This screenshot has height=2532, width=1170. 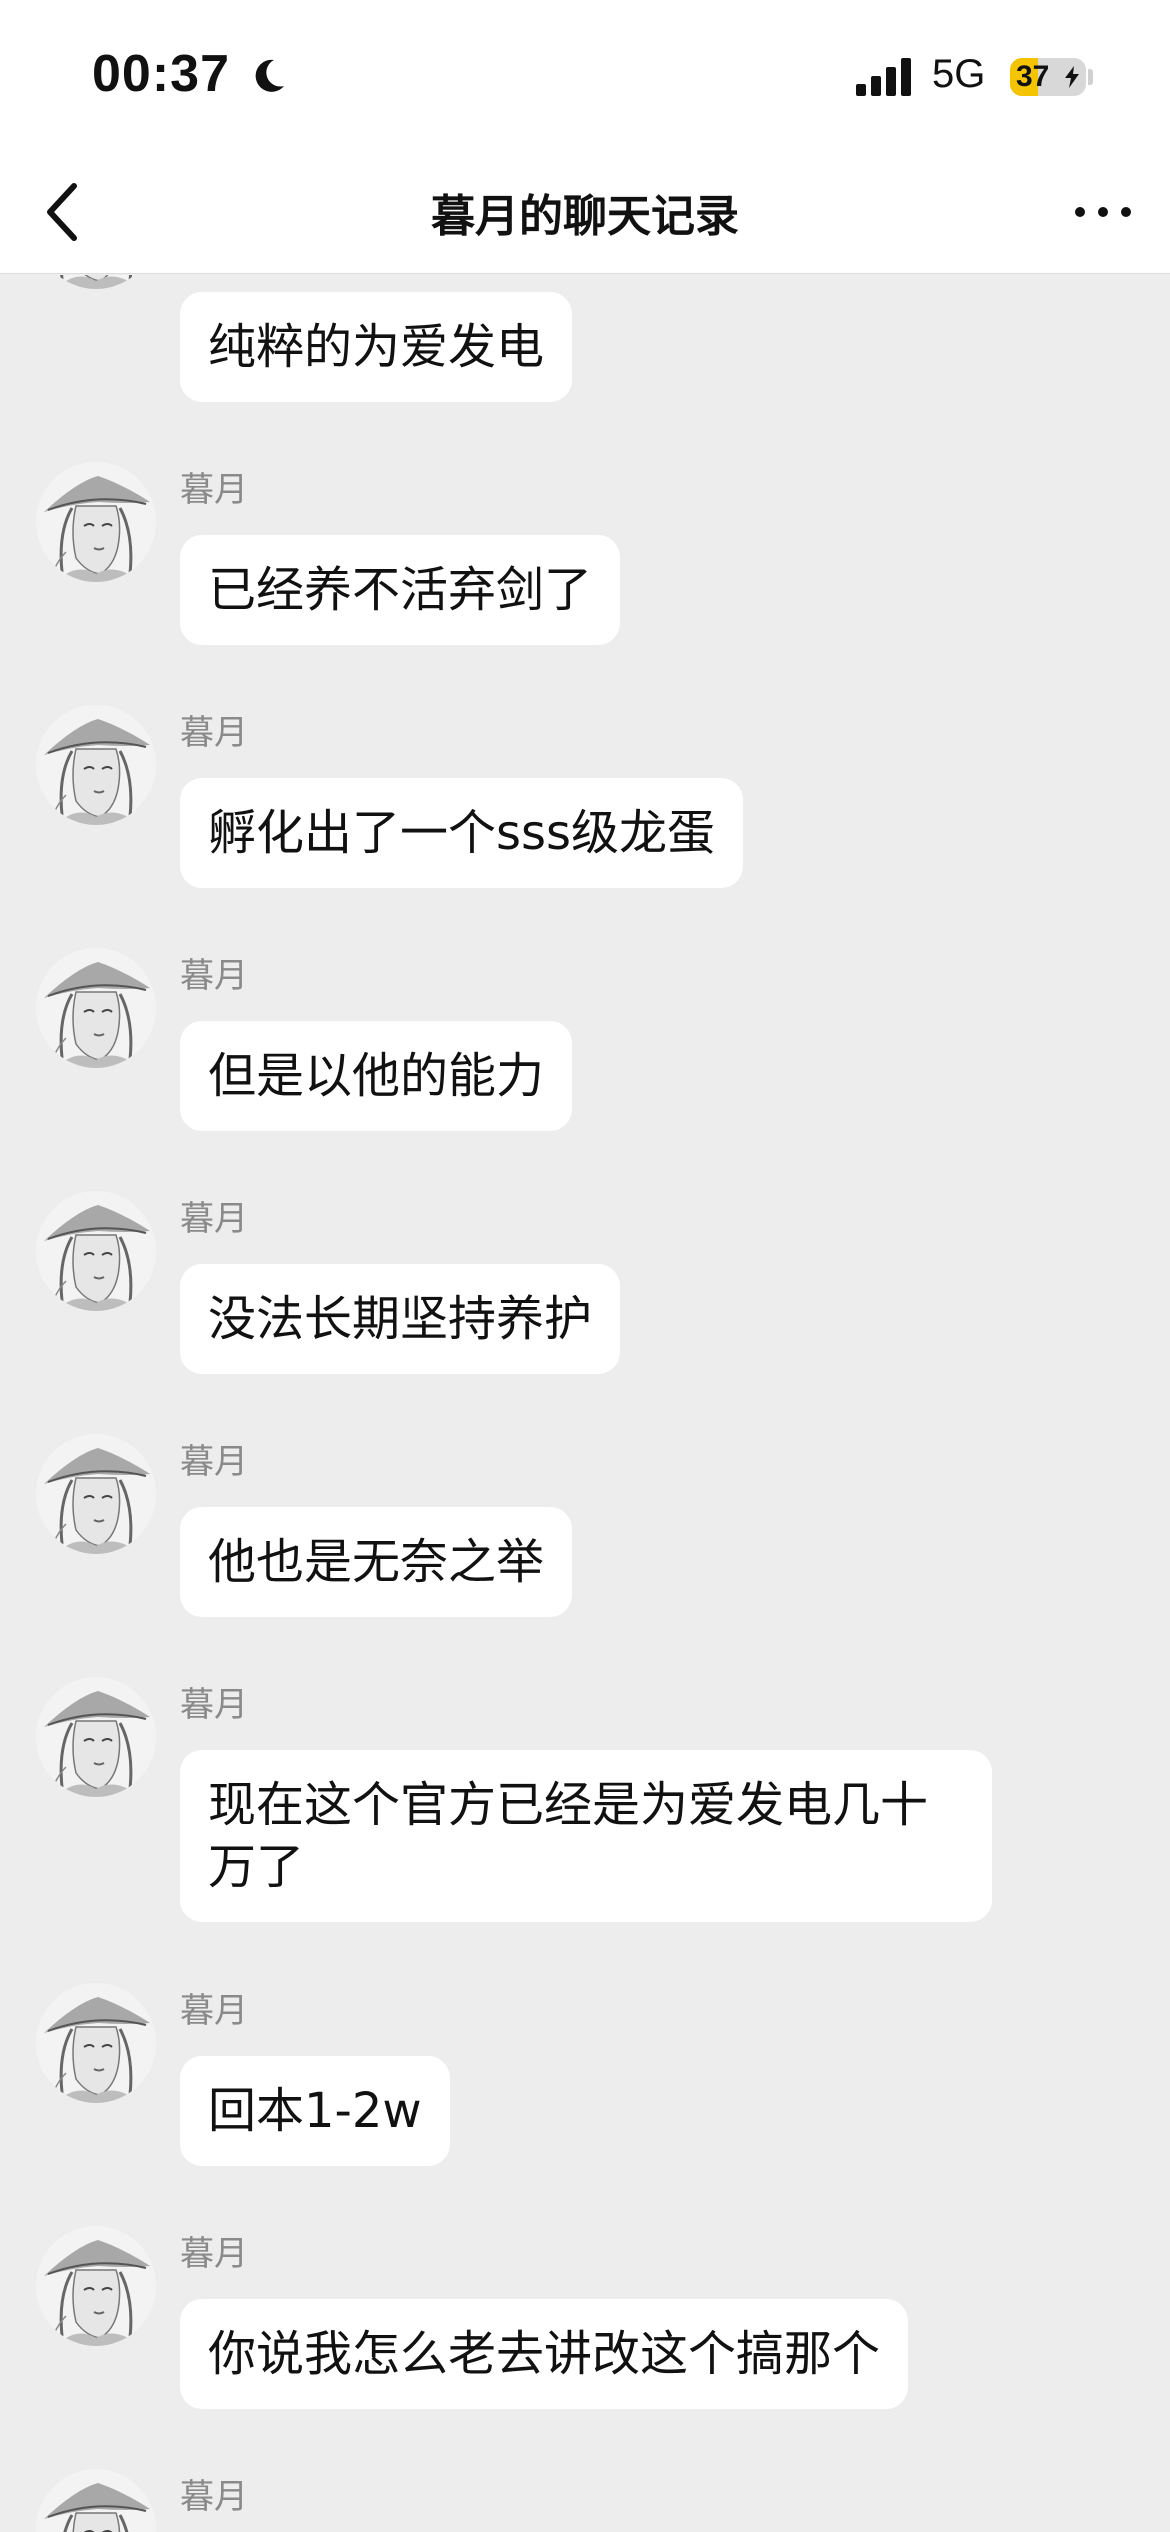 What do you see at coordinates (586, 1836) in the screenshot?
I see `message-bubble: 现在这个官方已经是为爱发电几十万了` at bounding box center [586, 1836].